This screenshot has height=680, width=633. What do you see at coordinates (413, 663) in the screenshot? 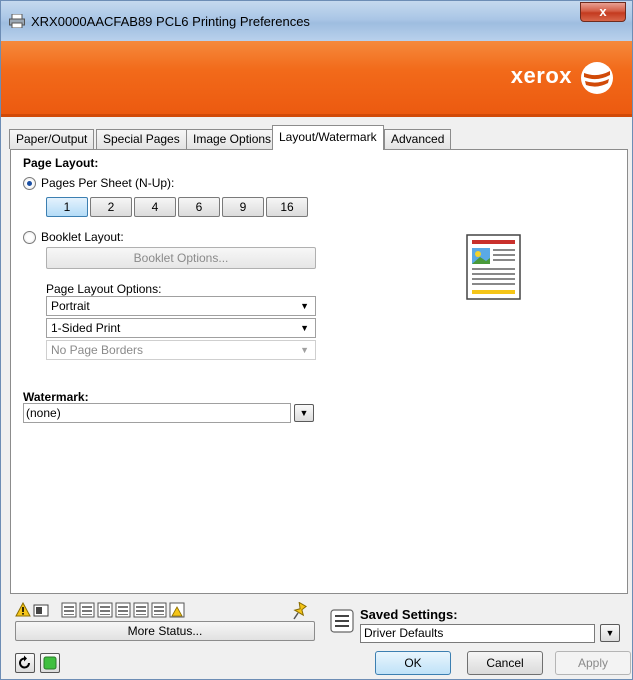
I see `ok-button: OK` at bounding box center [413, 663].